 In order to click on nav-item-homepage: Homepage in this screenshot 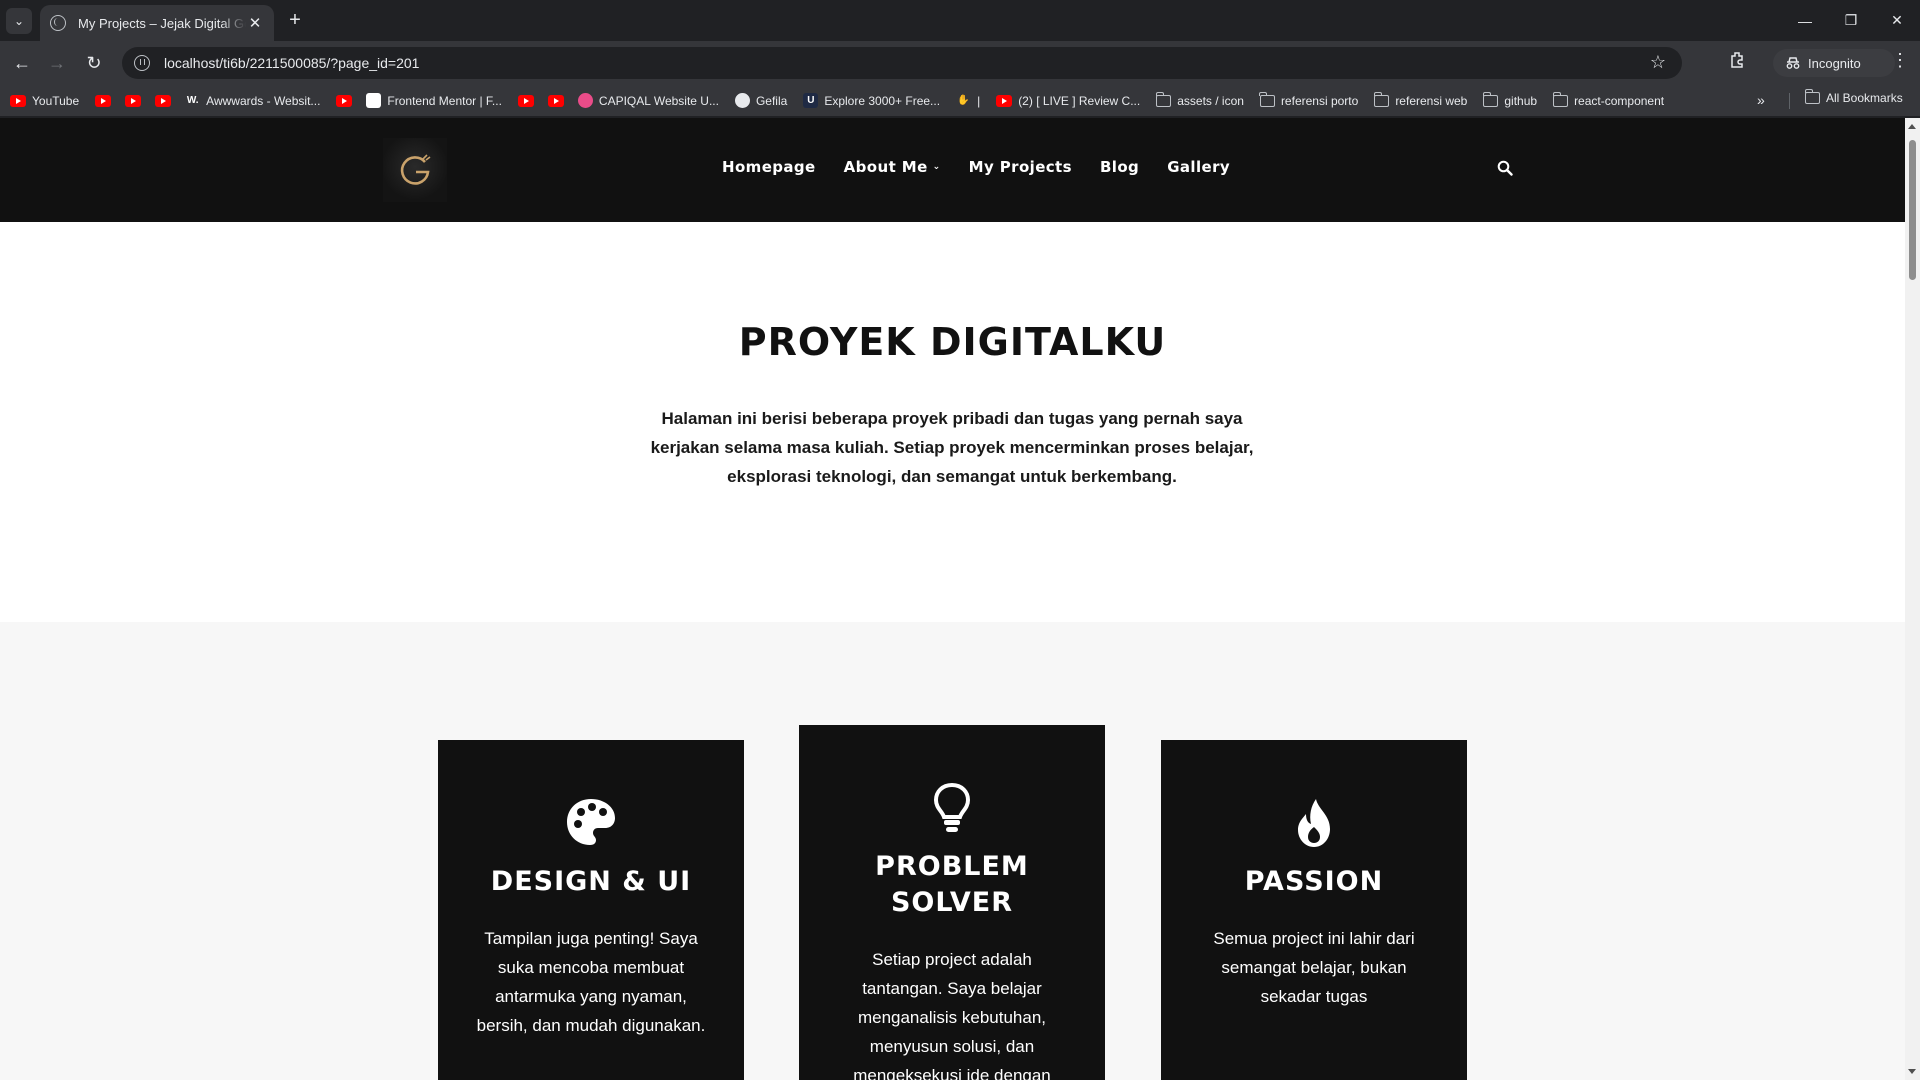, I will do `click(769, 167)`.